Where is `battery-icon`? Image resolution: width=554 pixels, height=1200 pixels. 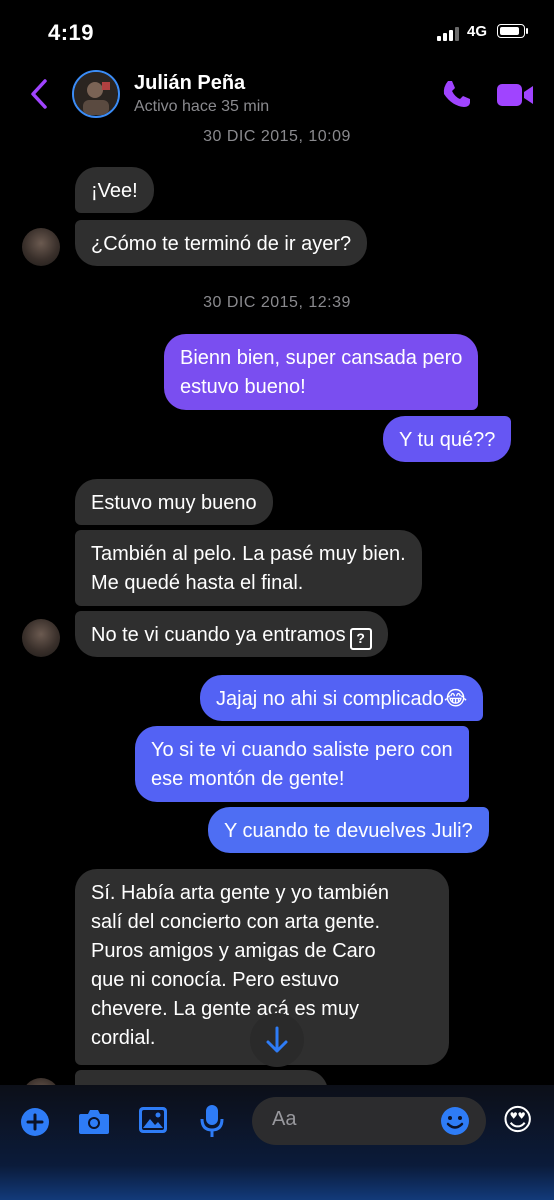 battery-icon is located at coordinates (512, 31).